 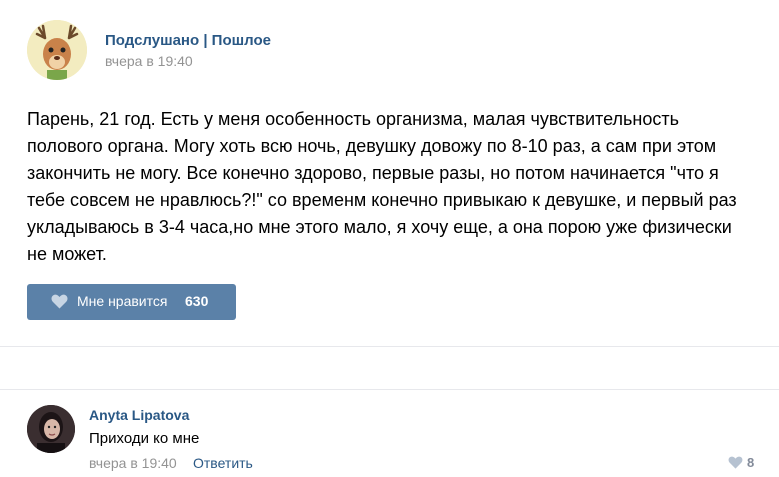 I want to click on like-count: 630, so click(x=197, y=301).